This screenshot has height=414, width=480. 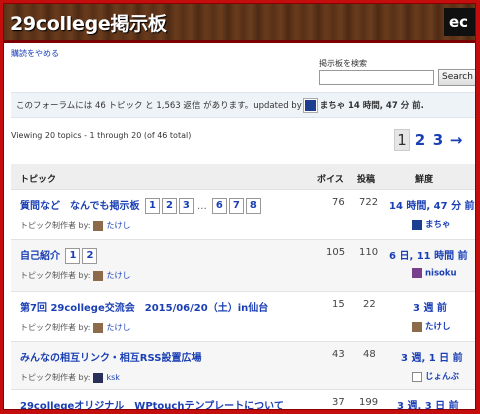 What do you see at coordinates (376, 77) in the screenshot?
I see `search-input` at bounding box center [376, 77].